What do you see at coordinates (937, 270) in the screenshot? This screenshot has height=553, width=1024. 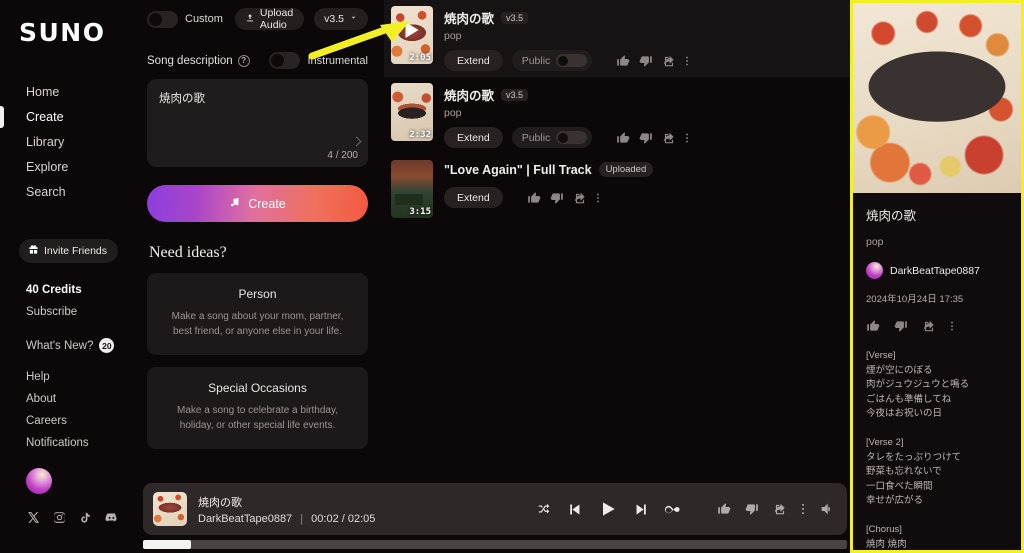 I see `detail-user: DarkBeatTape0887` at bounding box center [937, 270].